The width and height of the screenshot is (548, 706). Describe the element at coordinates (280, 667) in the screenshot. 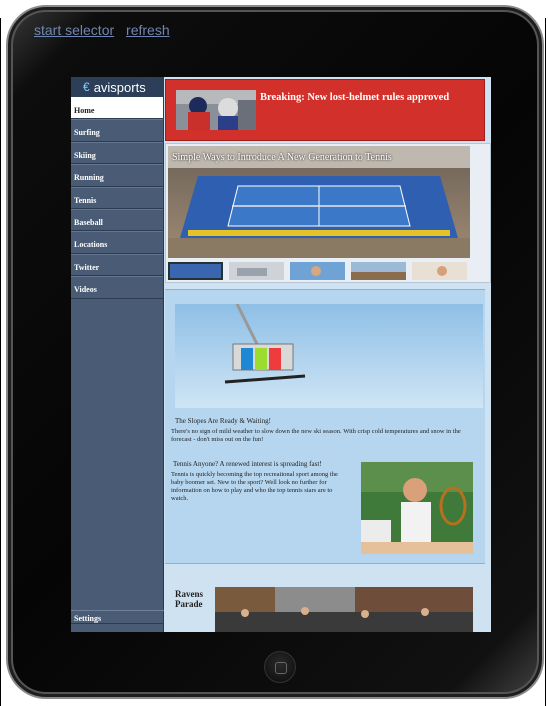

I see `home-button` at that location.